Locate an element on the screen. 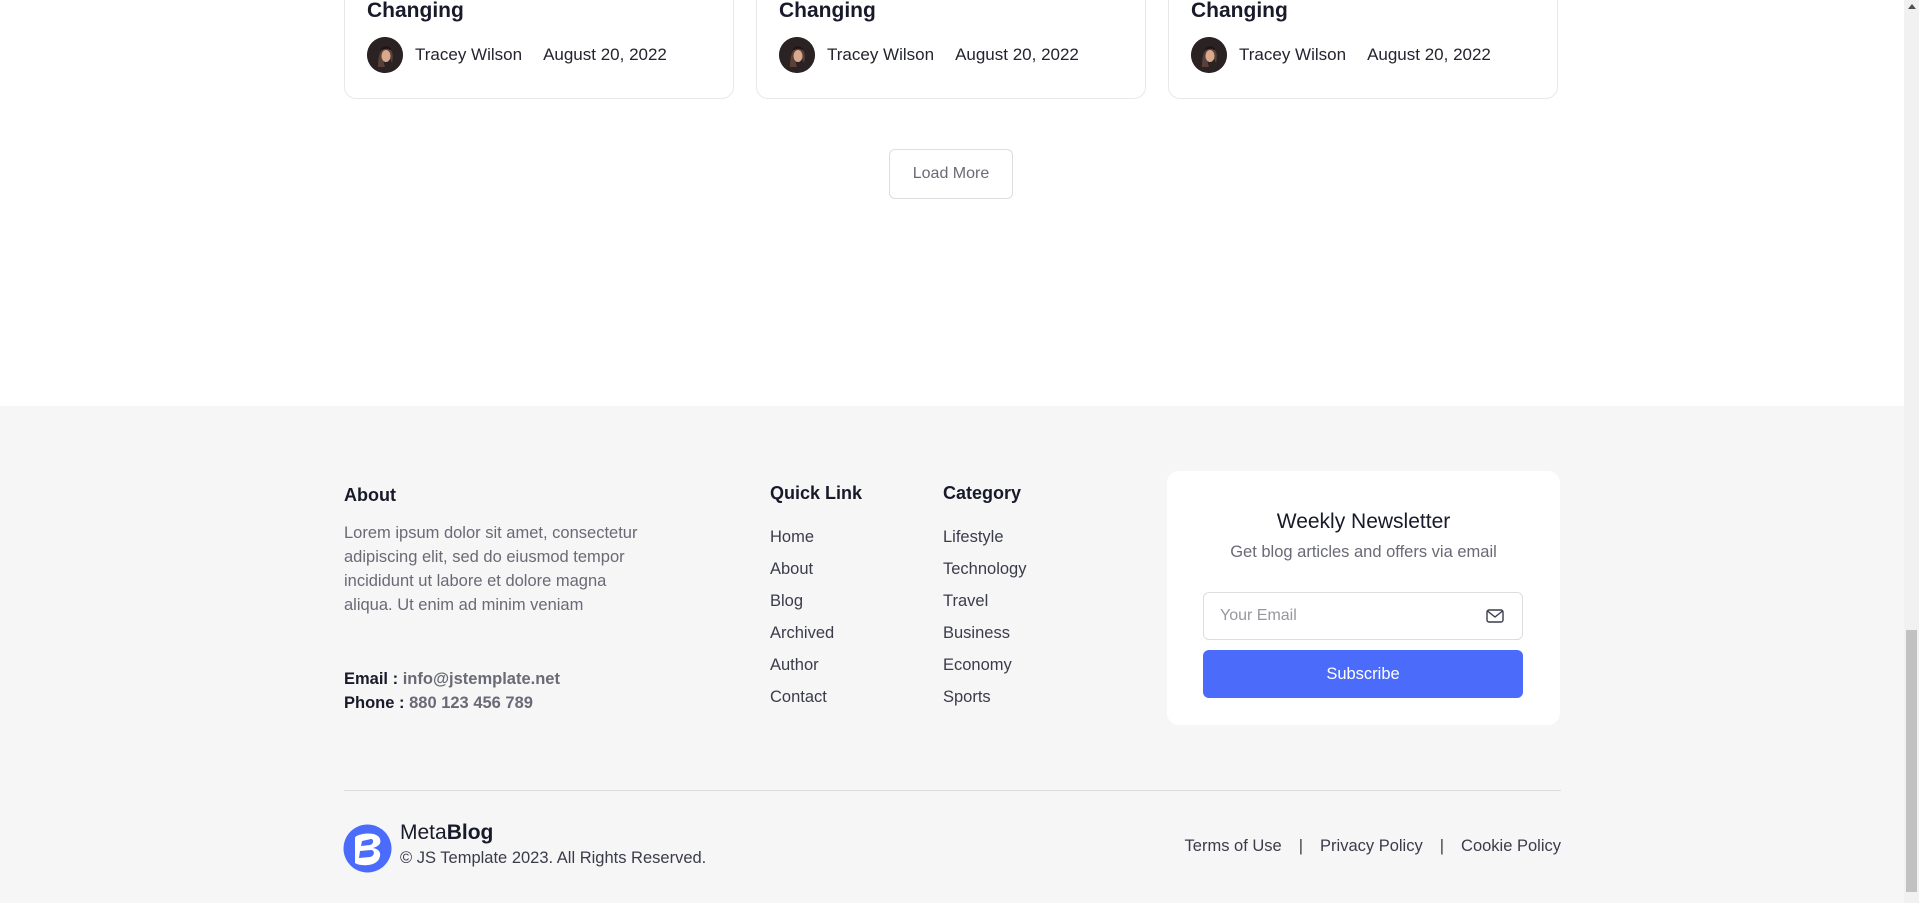 This screenshot has height=903, width=1919. category-link-economy: Economy is located at coordinates (984, 669).